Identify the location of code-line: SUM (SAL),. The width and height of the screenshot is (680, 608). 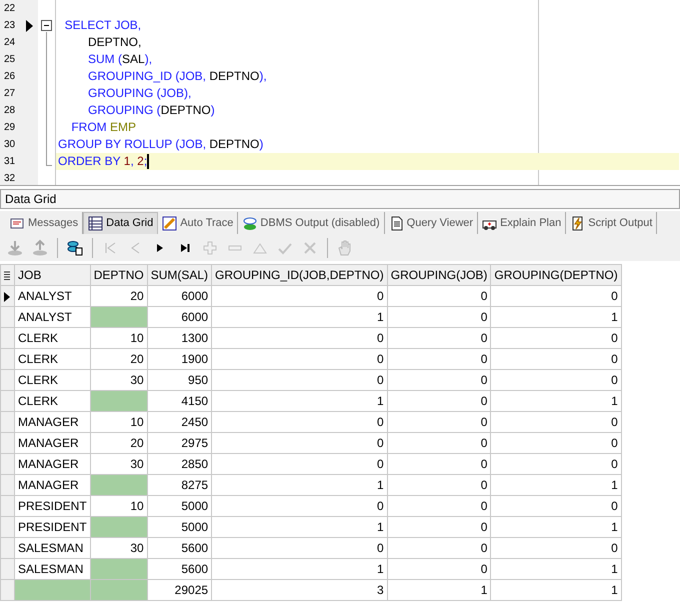
(119, 59).